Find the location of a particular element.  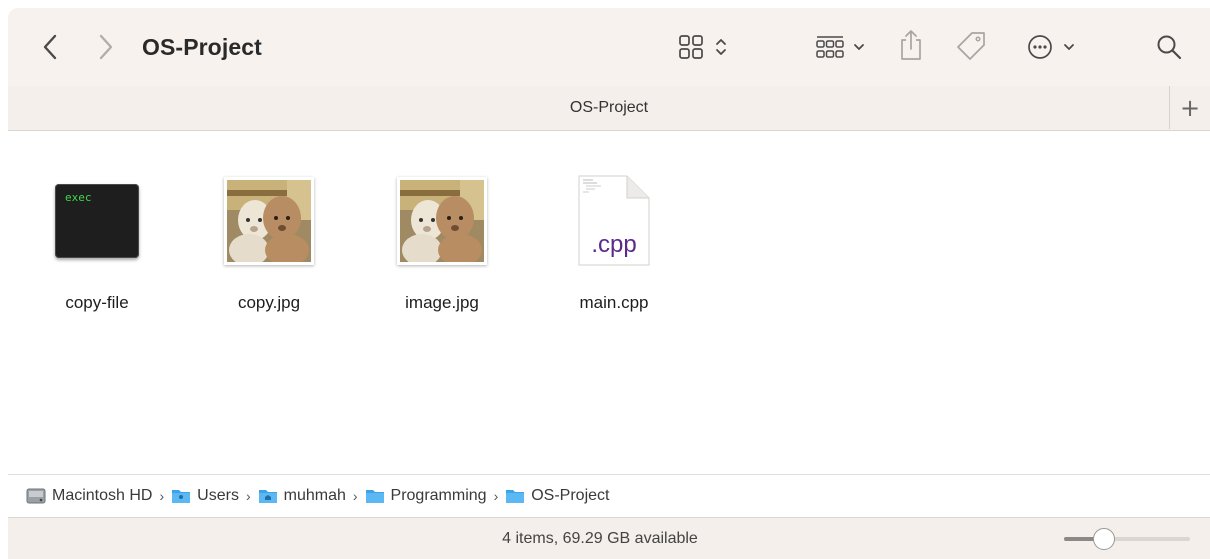

path-item-macintosh-hd: Macintosh HD is located at coordinates (89, 496).